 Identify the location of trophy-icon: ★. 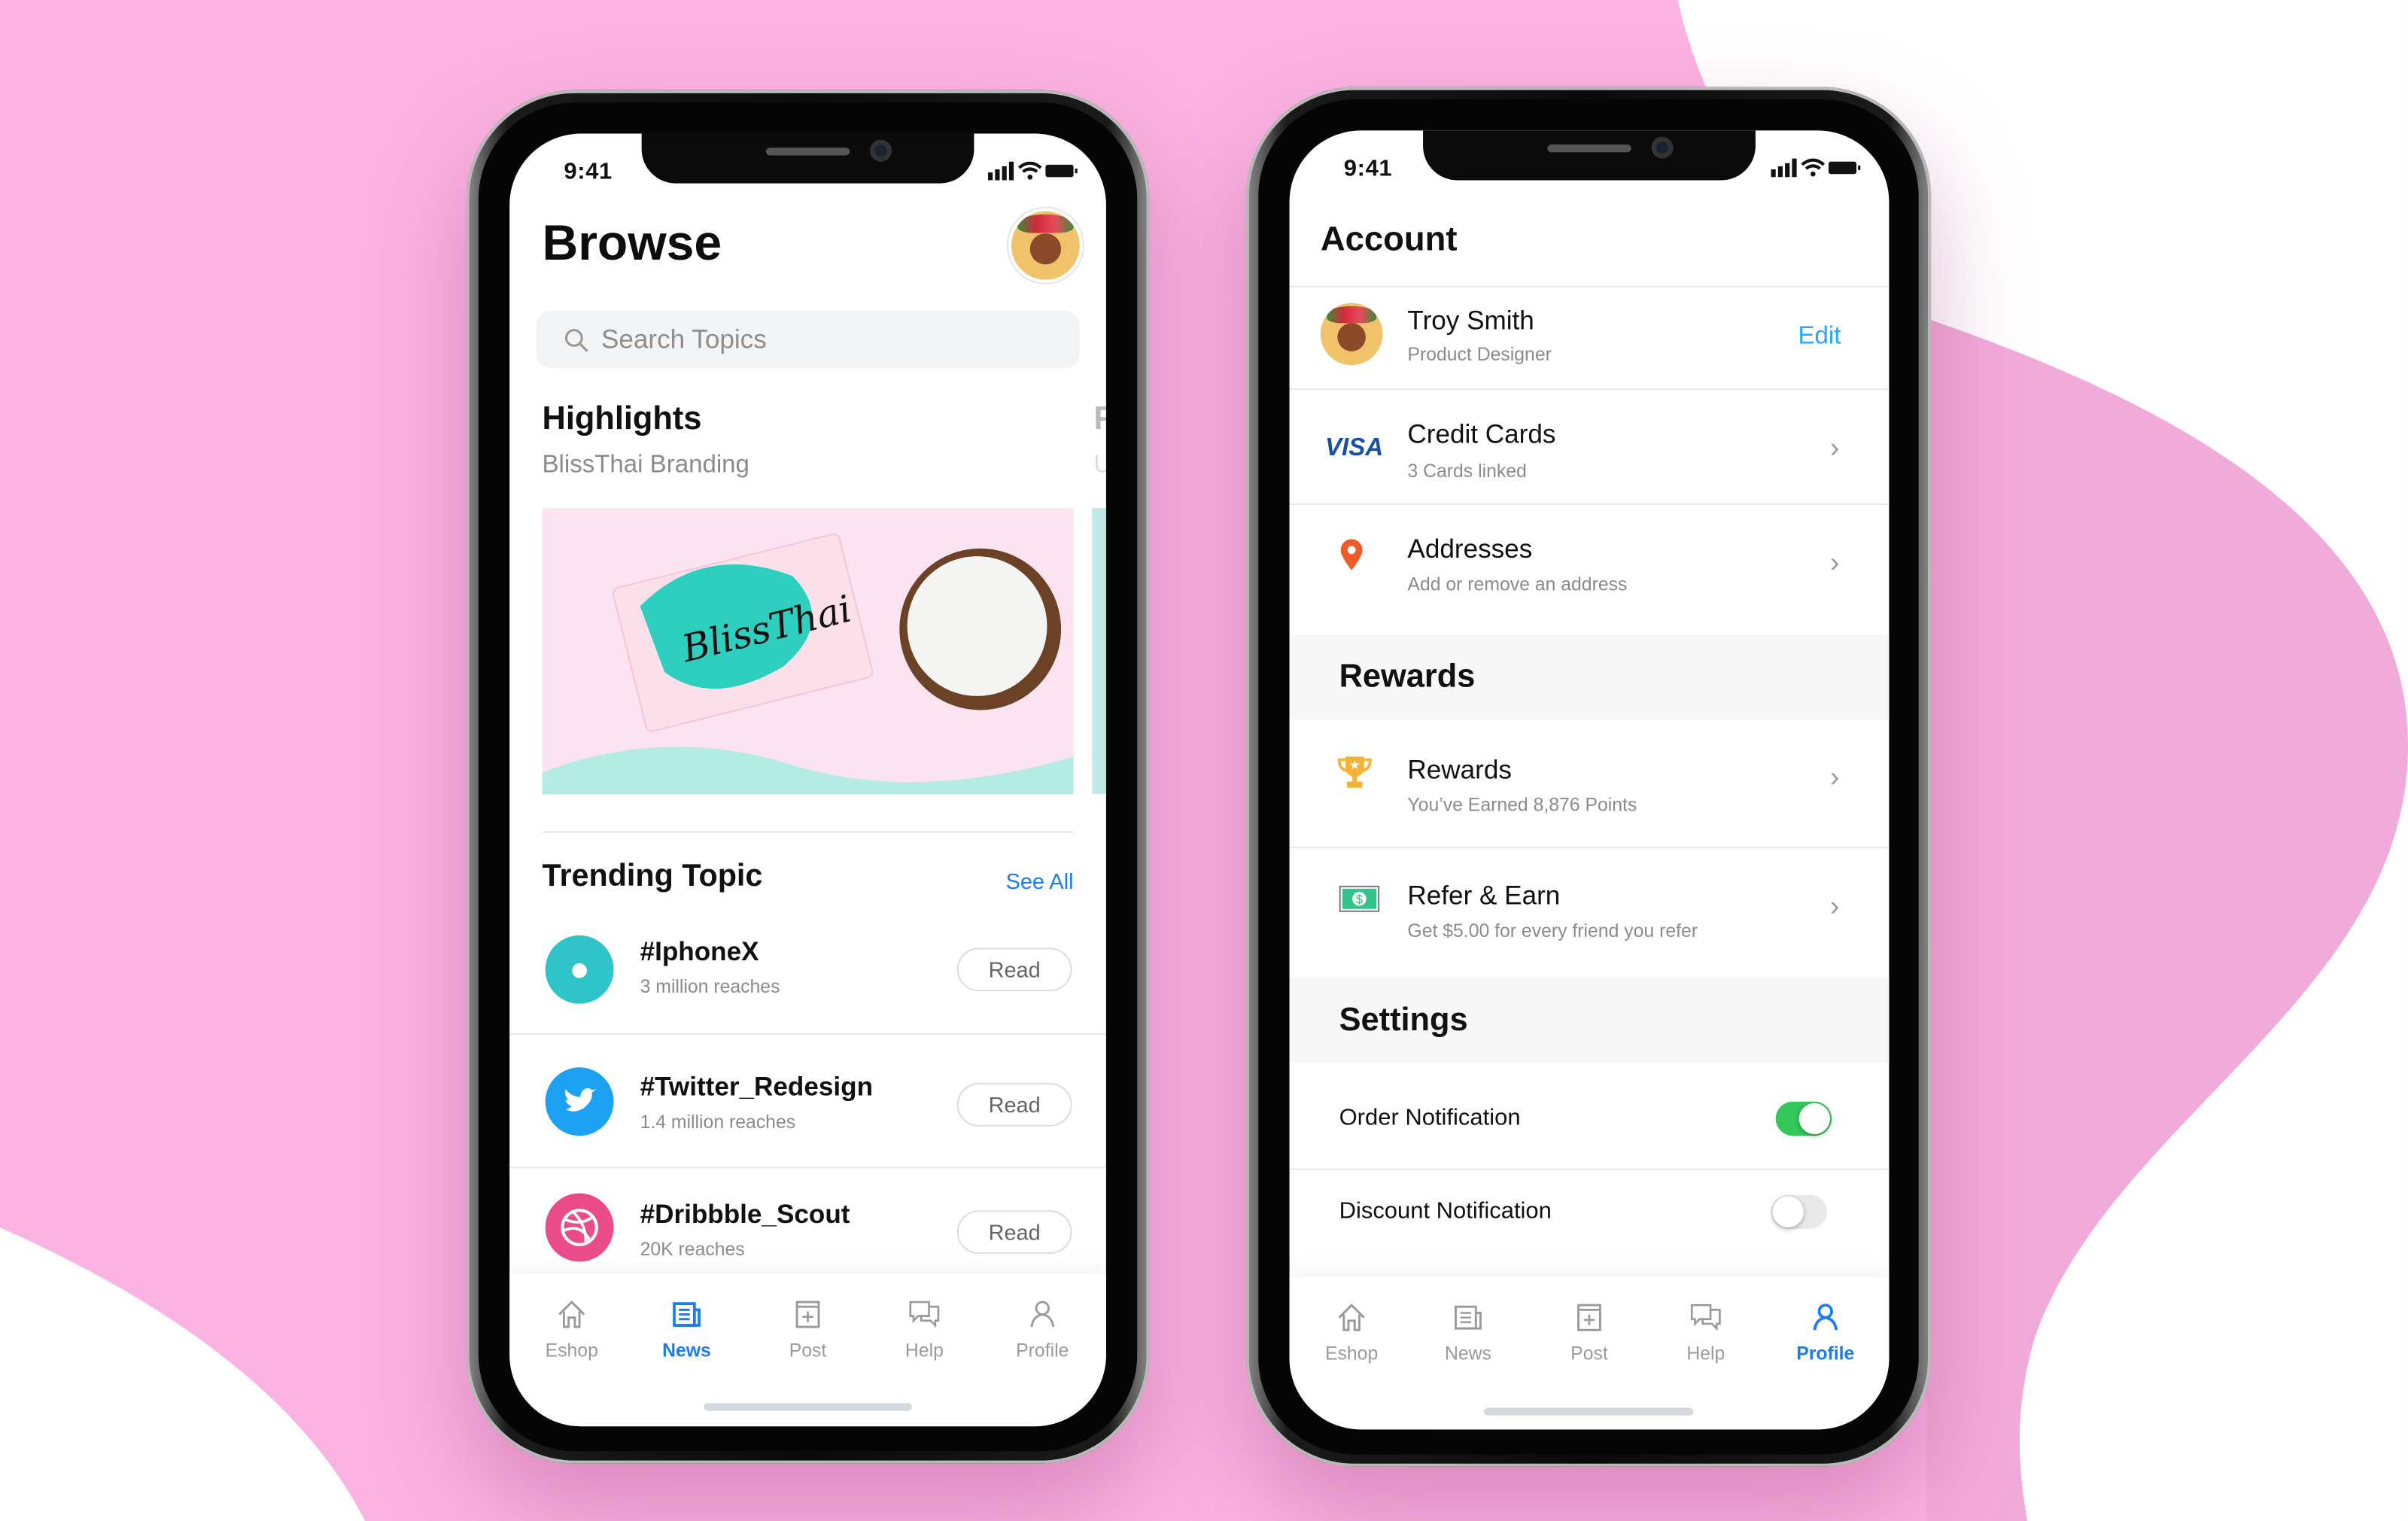
(1354, 772).